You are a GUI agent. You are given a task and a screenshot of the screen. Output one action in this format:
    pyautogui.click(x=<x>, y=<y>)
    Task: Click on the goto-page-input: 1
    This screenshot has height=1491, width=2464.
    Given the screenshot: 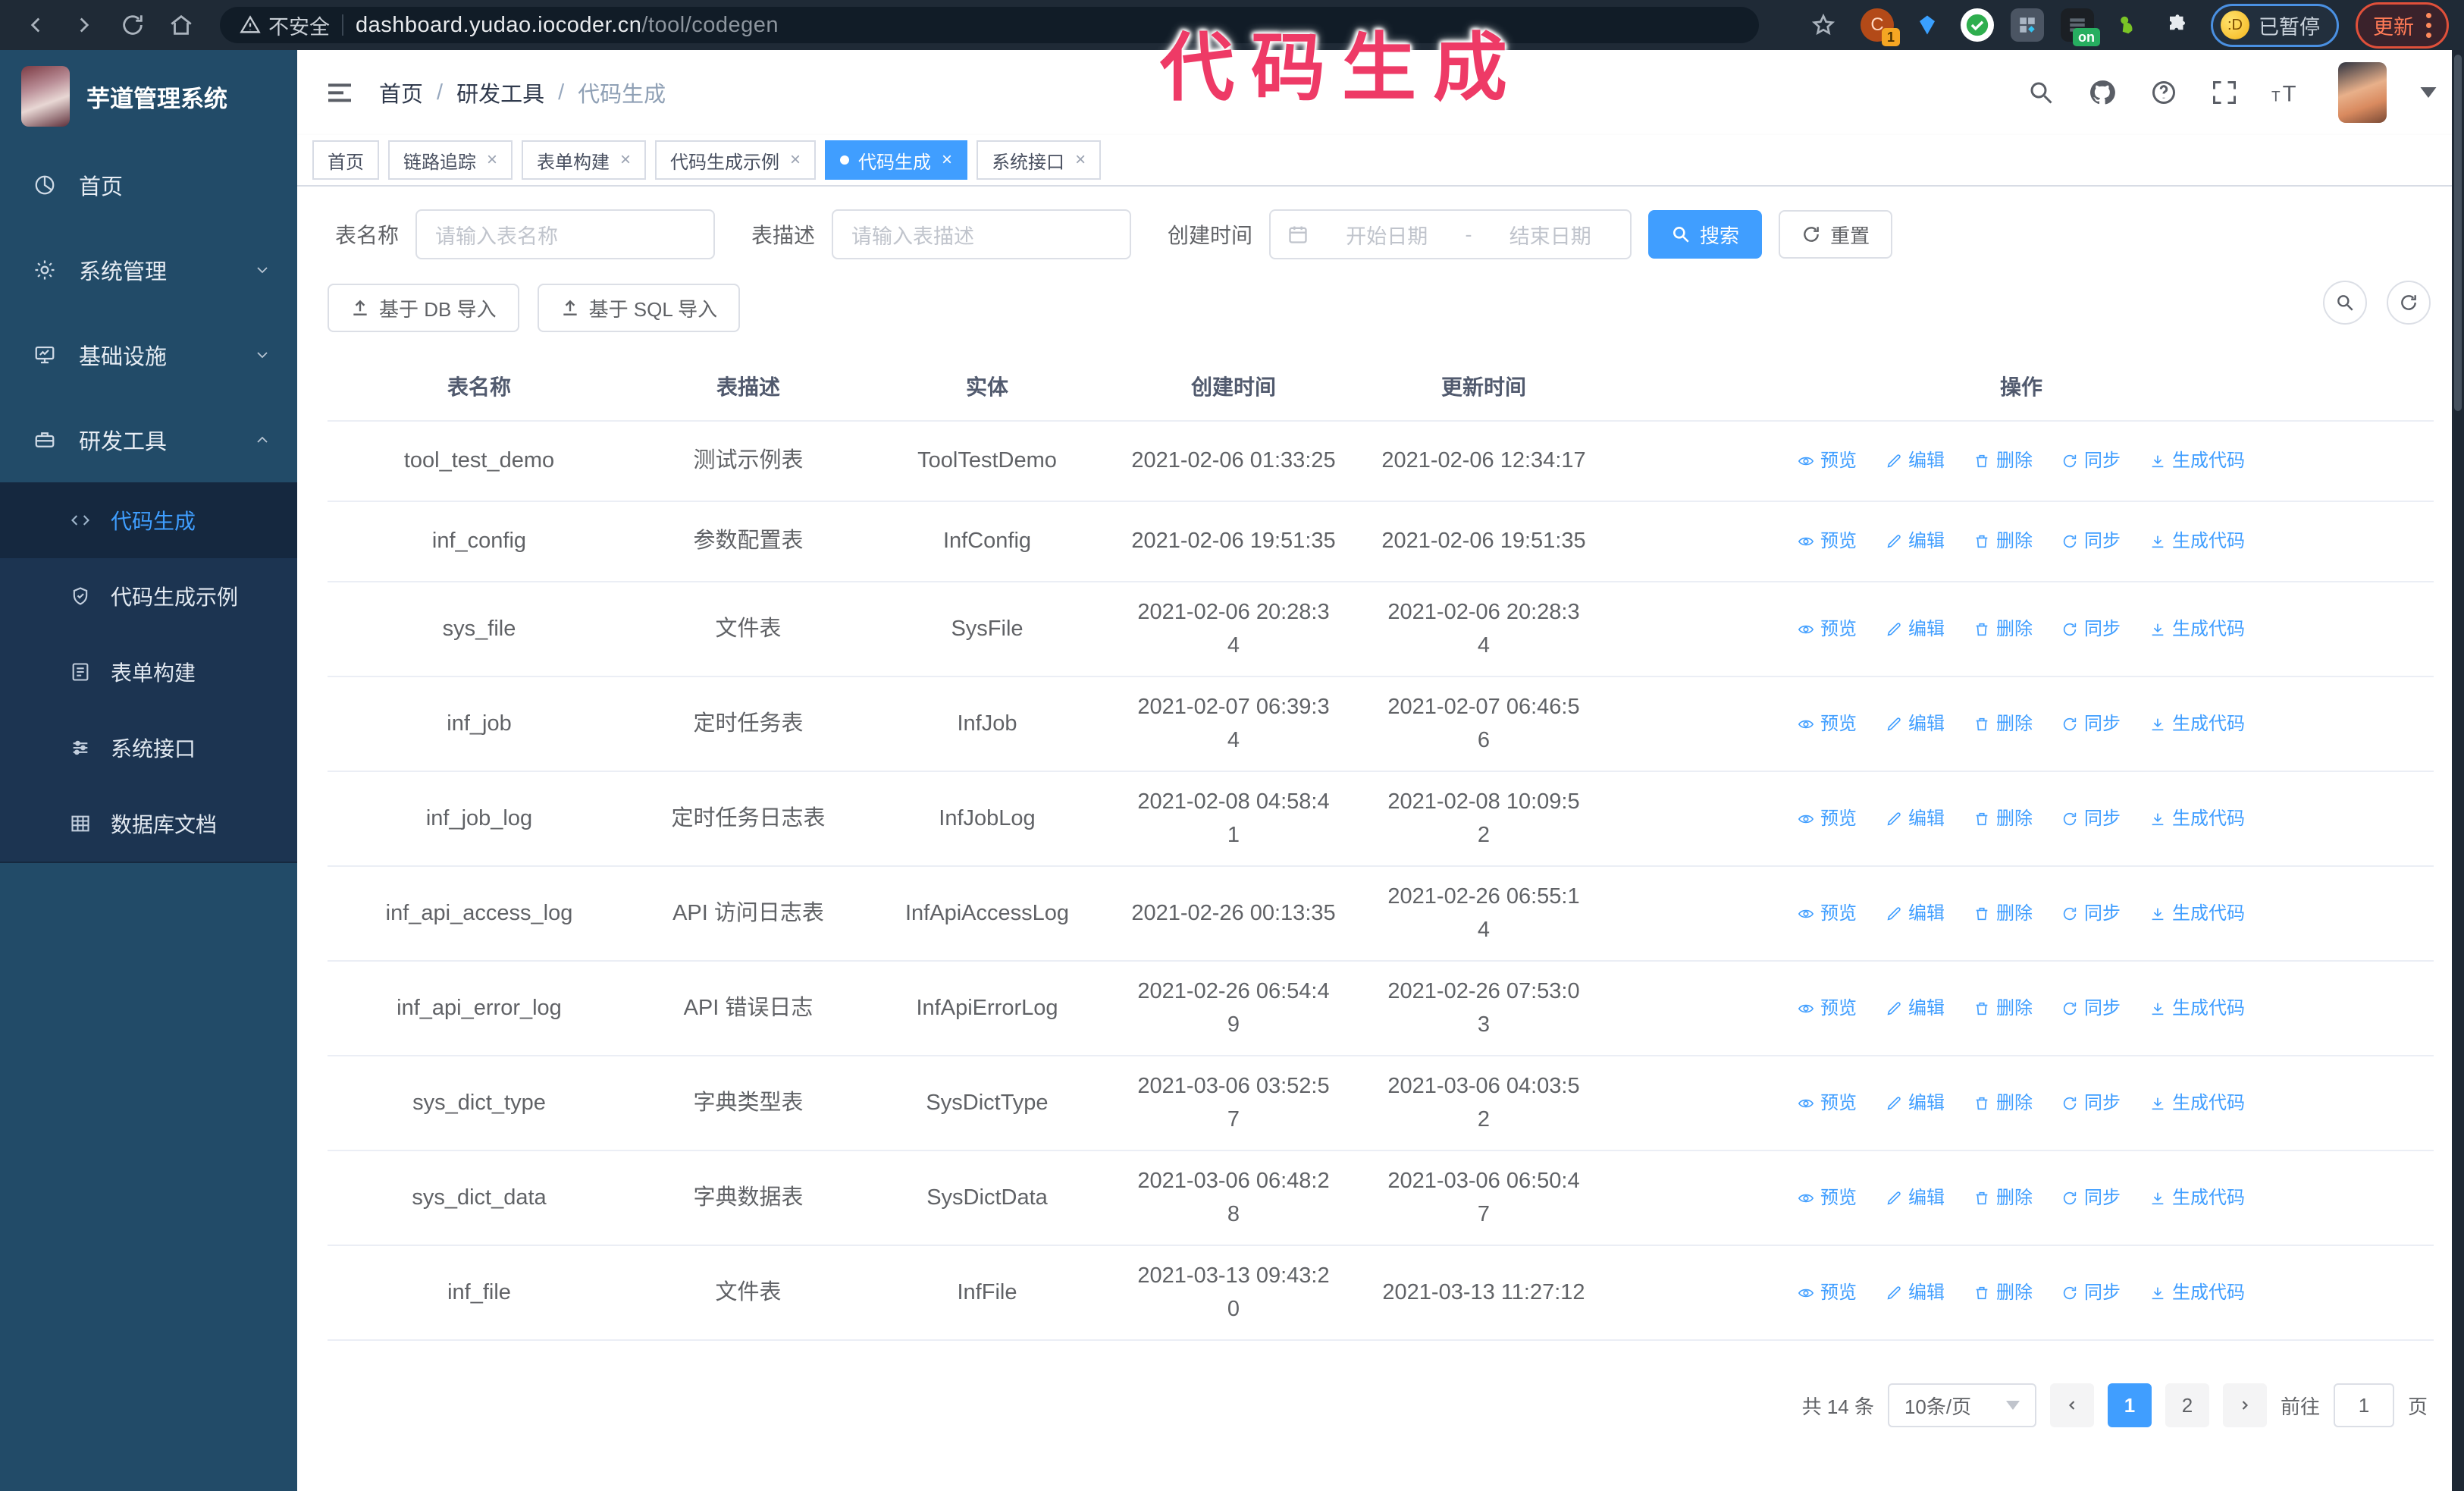 What is the action you would take?
    pyautogui.click(x=2364, y=1405)
    